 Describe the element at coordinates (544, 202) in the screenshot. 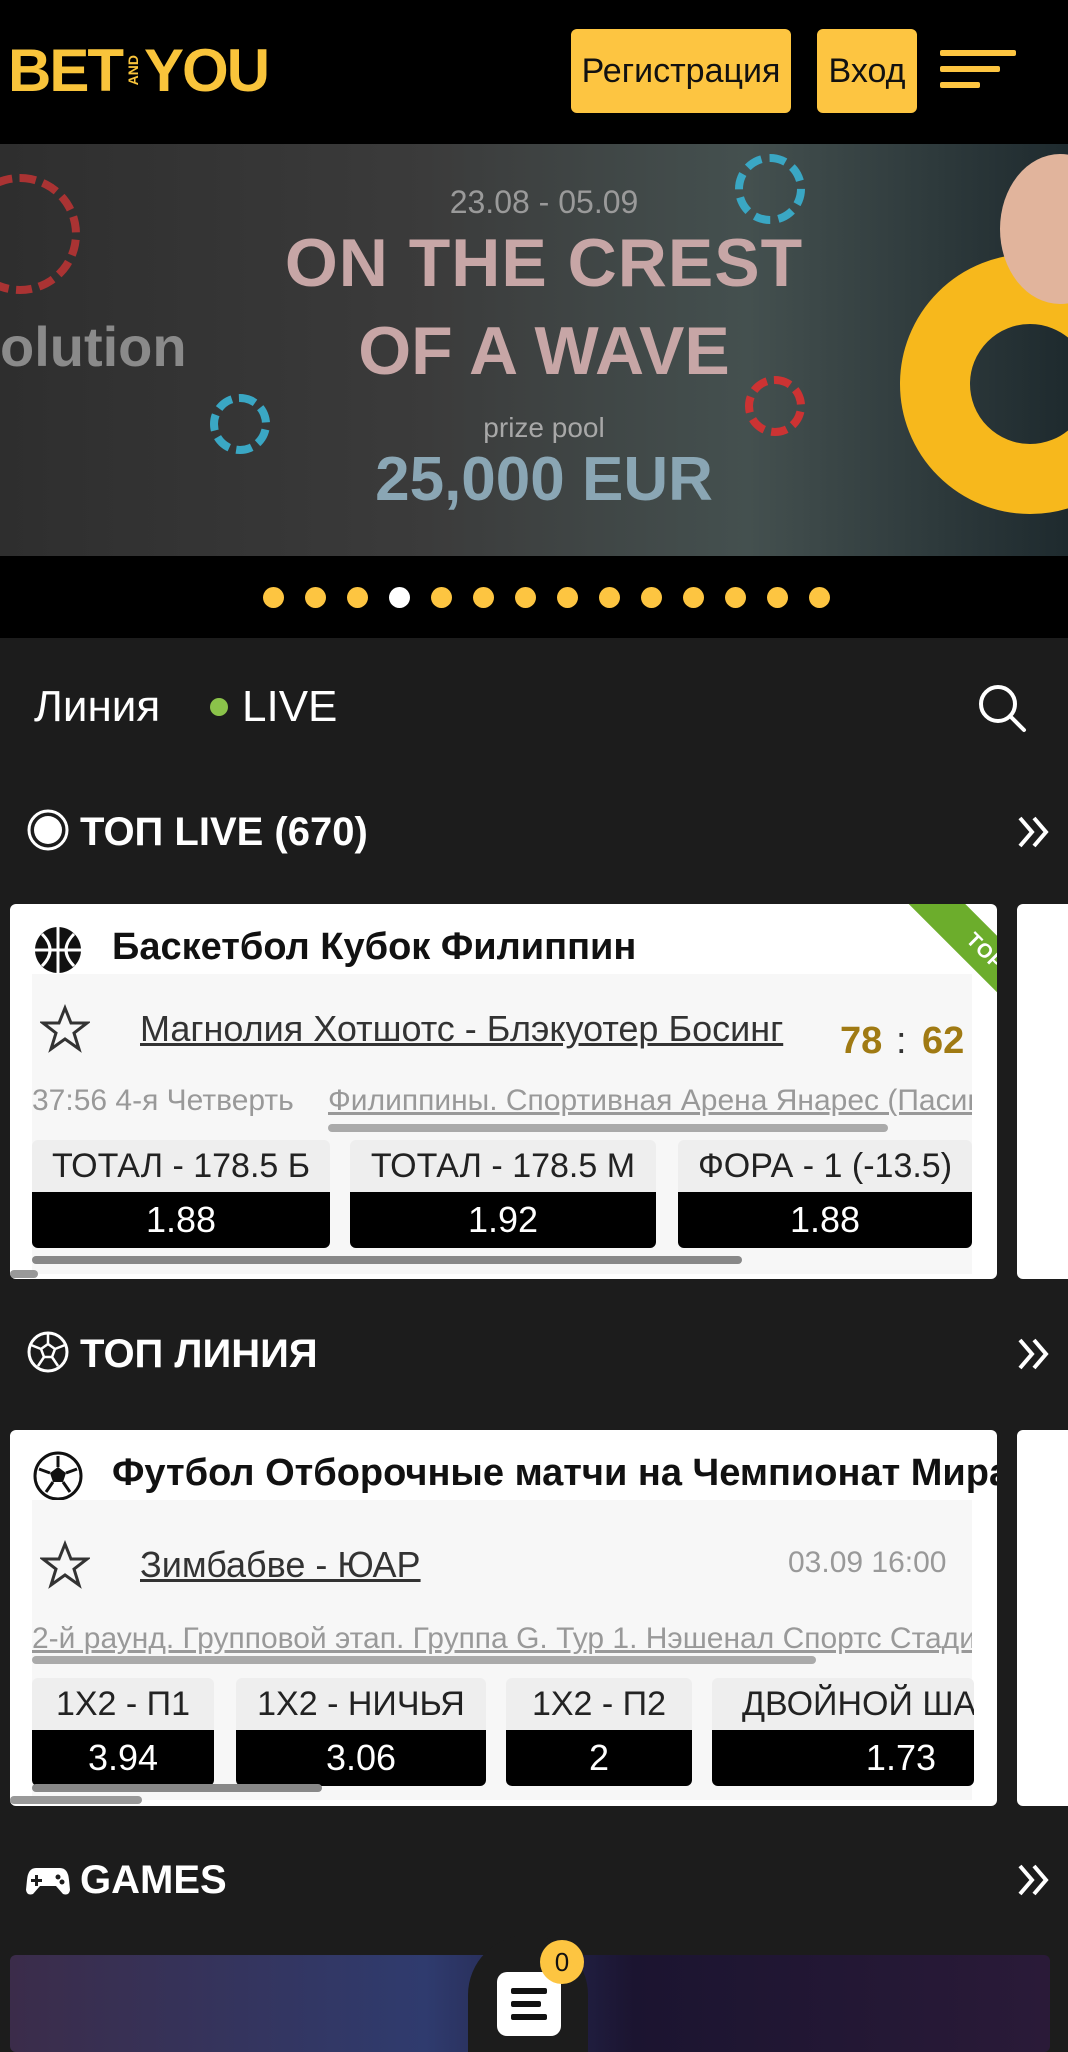

I see `banner-dates: 23.08 - 05.09` at that location.